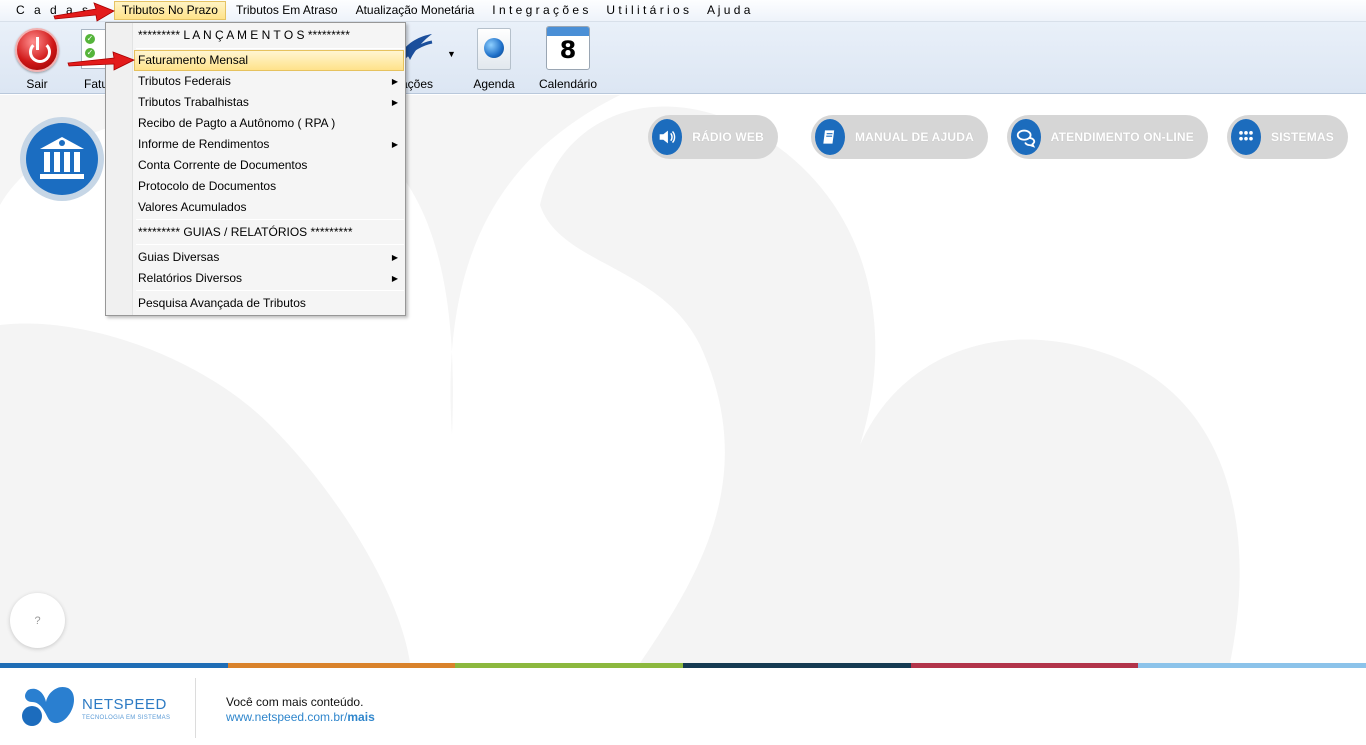 The image size is (1366, 745). I want to click on footer-link: www.netspeed.com.br/mais, so click(300, 717).